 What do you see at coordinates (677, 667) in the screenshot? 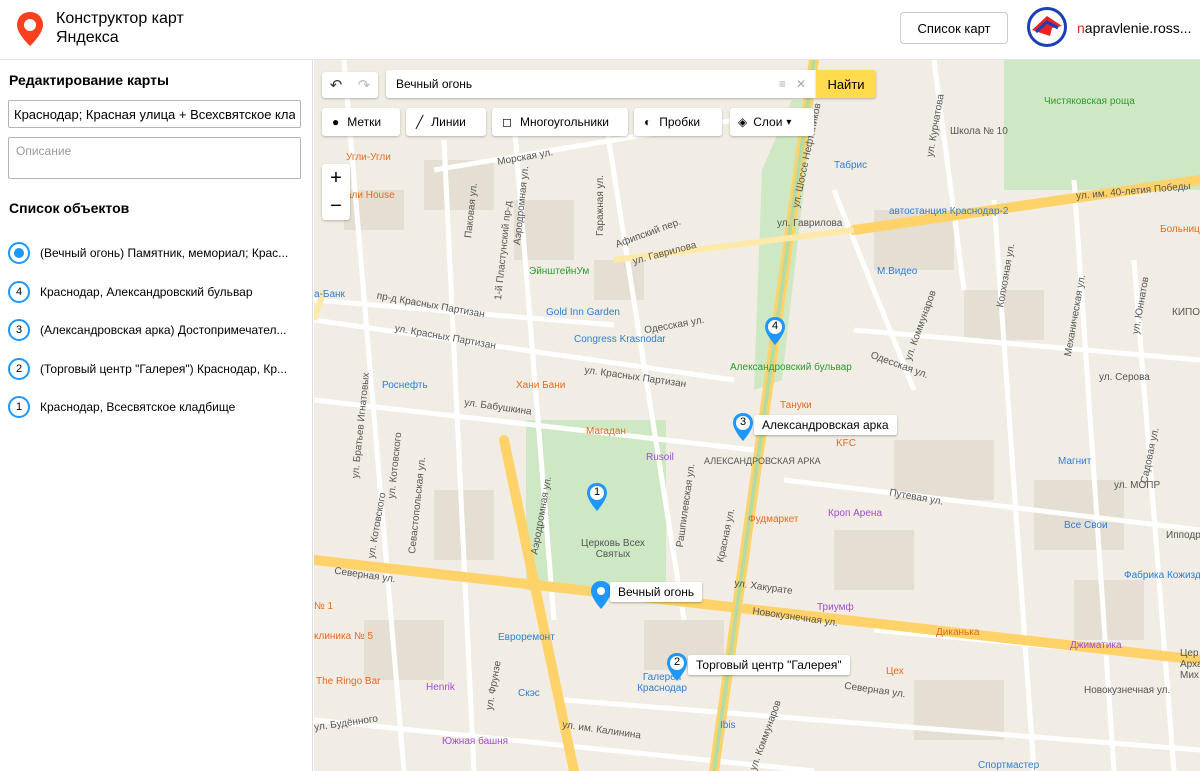
I see `placemark-2: 2` at bounding box center [677, 667].